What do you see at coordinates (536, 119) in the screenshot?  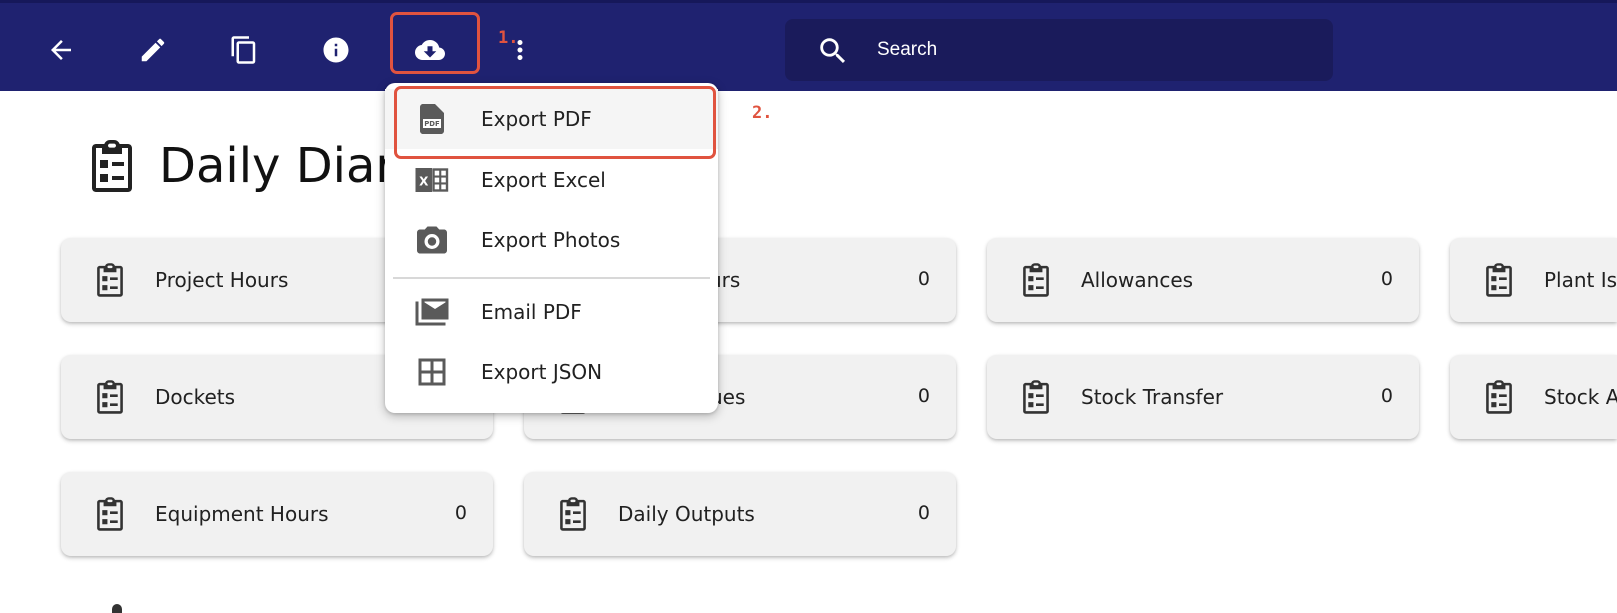 I see `menu-item-label: Export PDF` at bounding box center [536, 119].